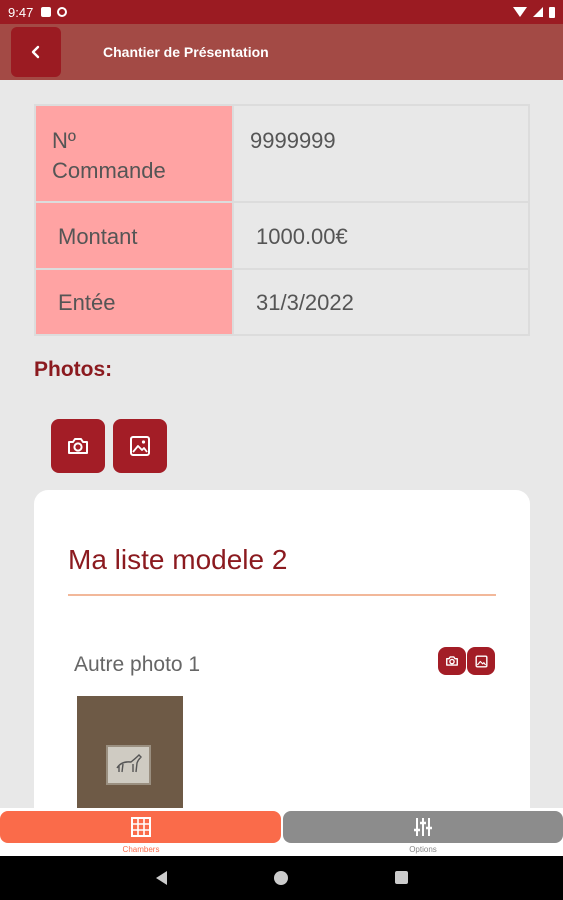 The height and width of the screenshot is (900, 563). I want to click on amount-label-cell: Montant, so click(134, 235).